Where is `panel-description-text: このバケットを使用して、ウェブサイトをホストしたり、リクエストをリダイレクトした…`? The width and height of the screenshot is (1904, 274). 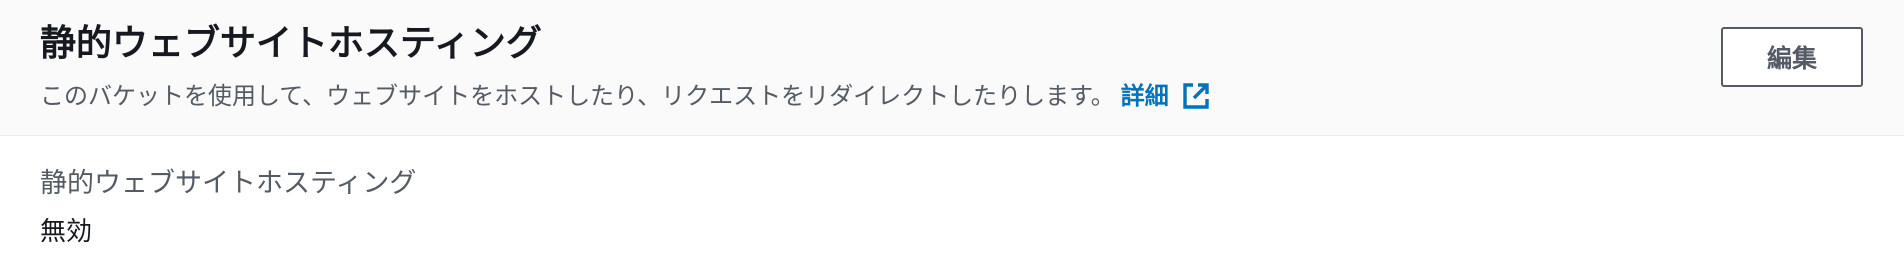 panel-description-text: このバケットを使用して、ウェブサイトをホストしたり、リクエストをリダイレクトした… is located at coordinates (577, 96).